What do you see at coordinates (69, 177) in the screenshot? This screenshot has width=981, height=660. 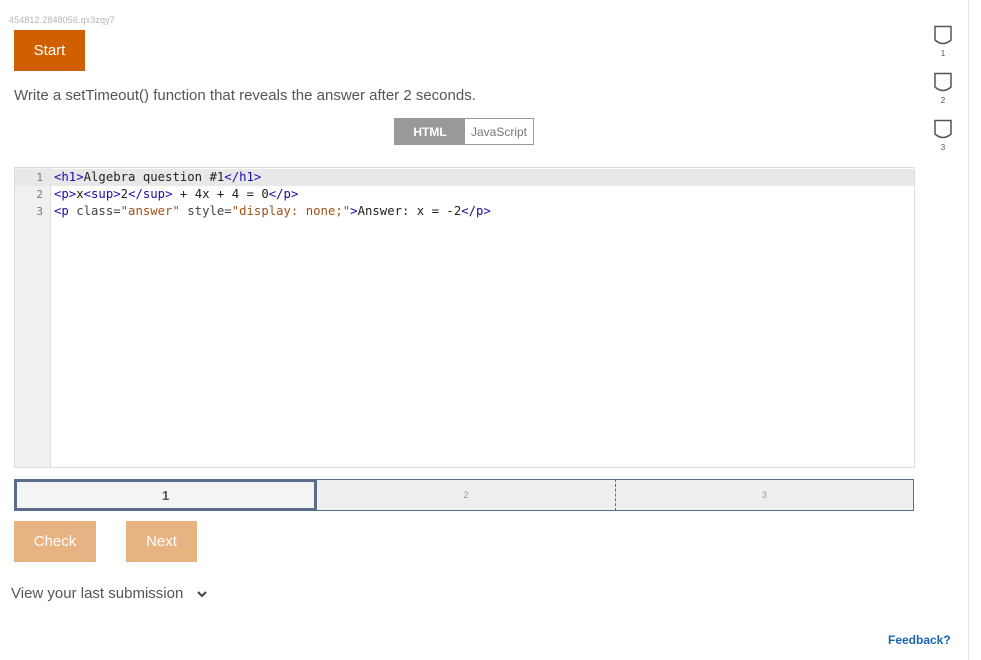 I see `code-token: <h1>` at bounding box center [69, 177].